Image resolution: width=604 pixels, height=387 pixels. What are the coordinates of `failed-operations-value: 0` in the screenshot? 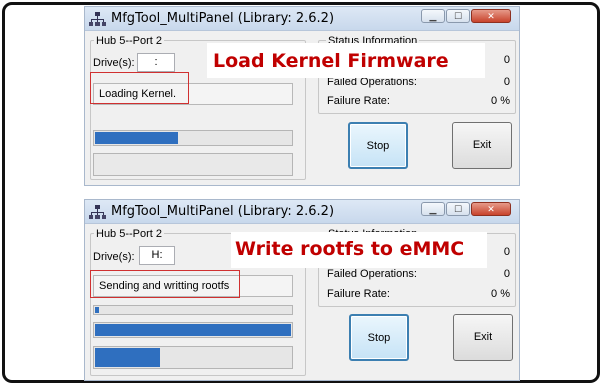 It's located at (506, 274).